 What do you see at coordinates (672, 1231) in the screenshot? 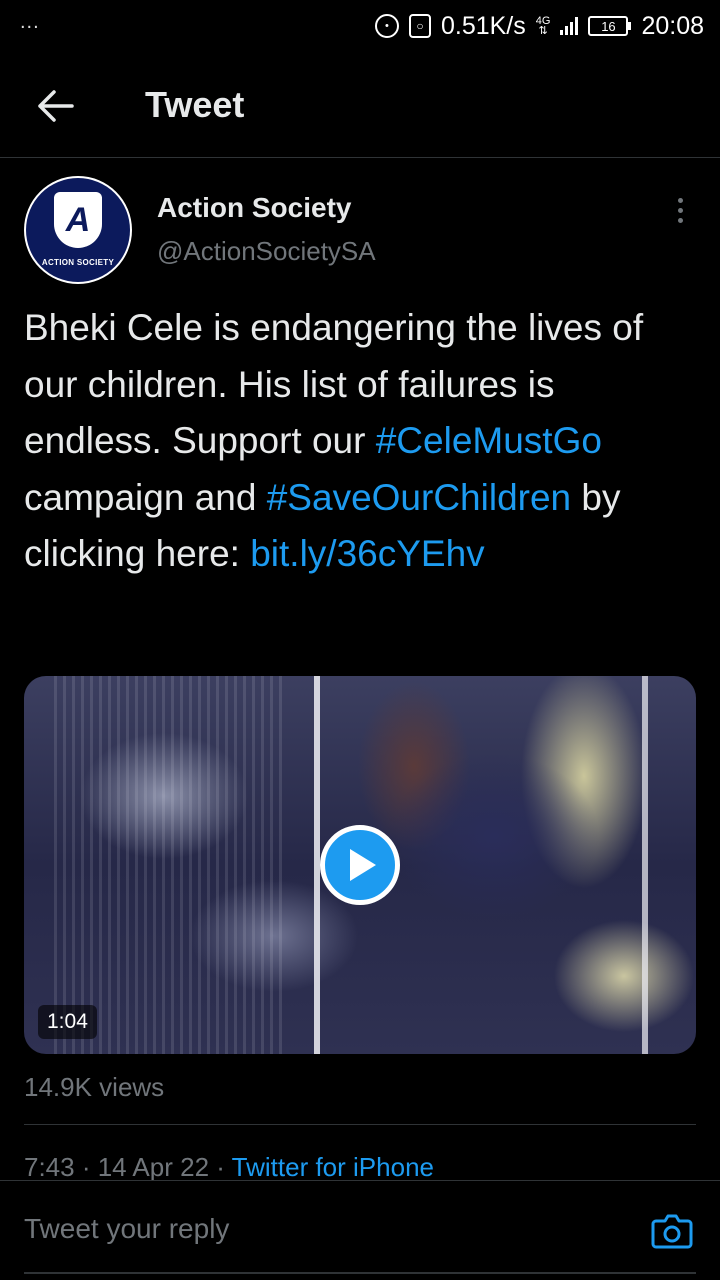
I see `camera-icon` at bounding box center [672, 1231].